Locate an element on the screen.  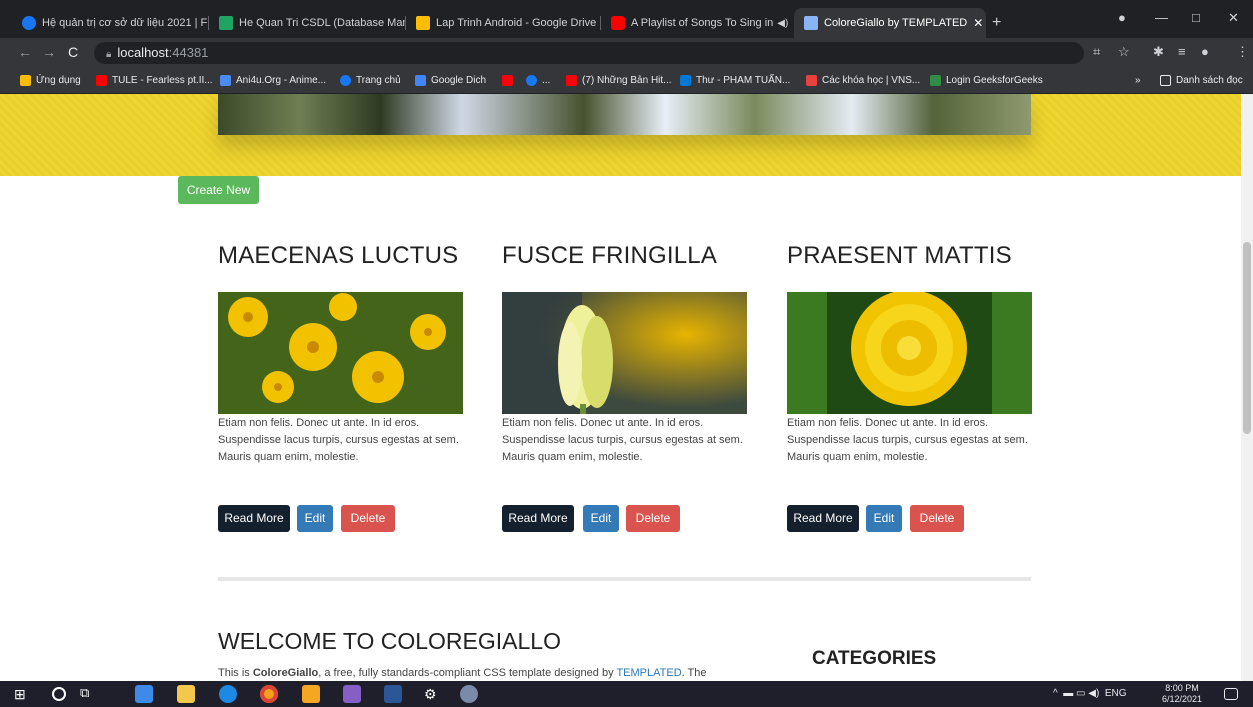
tab-2: He Quan Tri CSDL (Database Man ✕ is located at coordinates (307, 23).